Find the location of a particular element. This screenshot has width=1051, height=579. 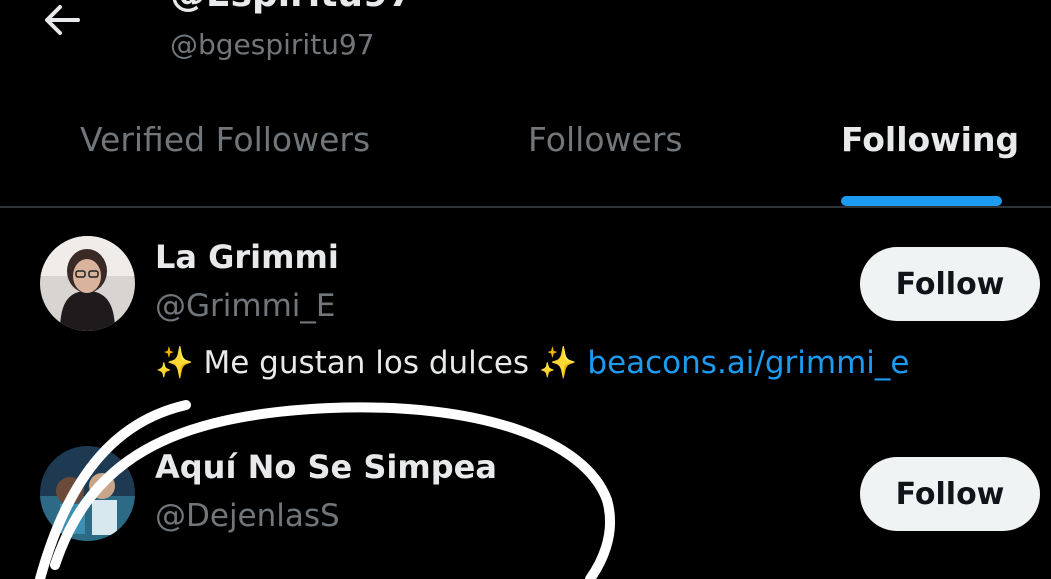

back-button is located at coordinates (62, 20).